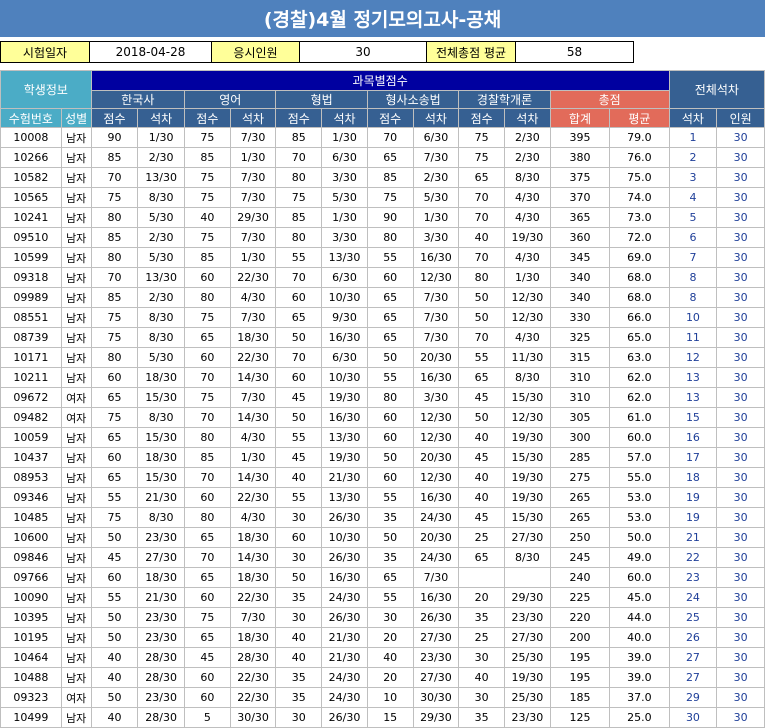 This screenshot has height=728, width=765. I want to click on cell-exam-number: 09989, so click(31, 297).